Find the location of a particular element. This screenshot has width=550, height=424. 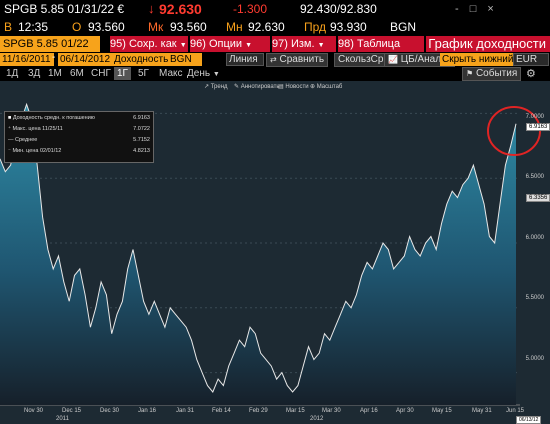

period-1d: 1Д is located at coordinates (12, 73).